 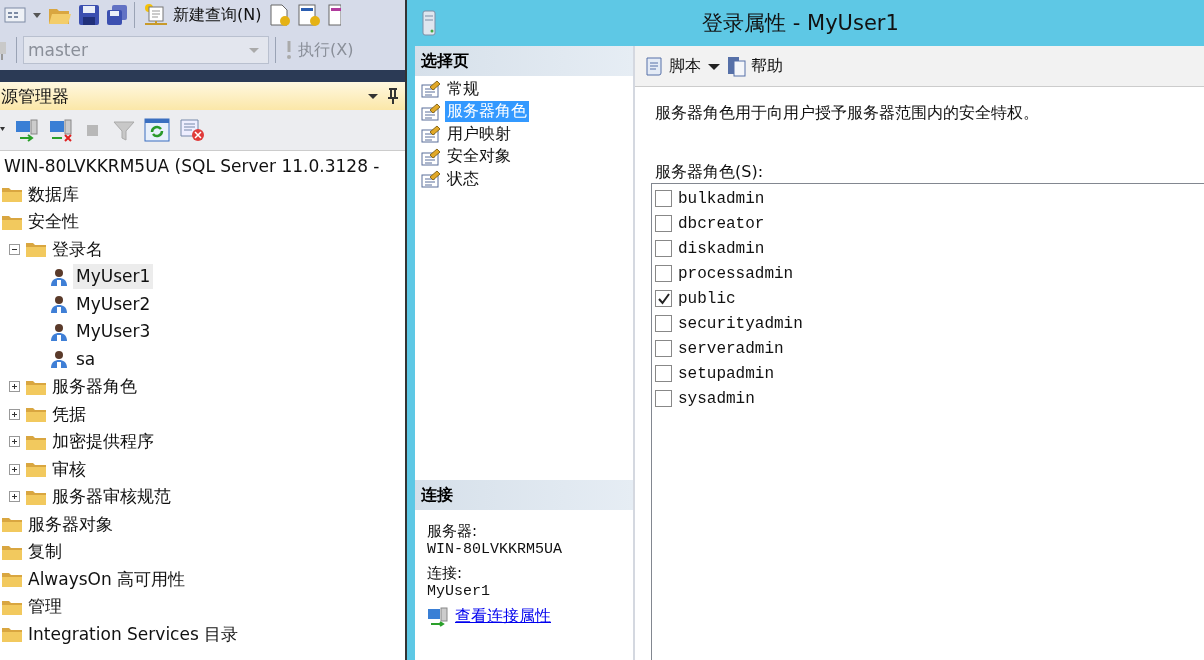 What do you see at coordinates (740, 323) in the screenshot?
I see `checkbox-label: securityadmin` at bounding box center [740, 323].